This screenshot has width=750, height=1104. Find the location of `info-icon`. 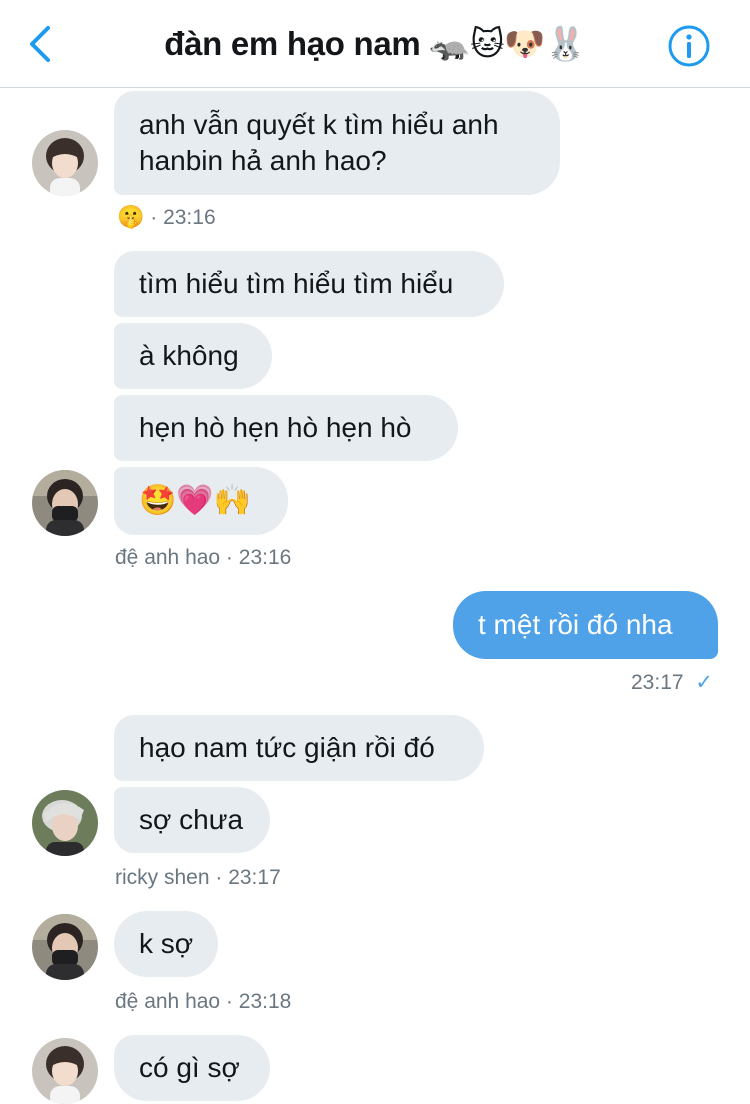

info-icon is located at coordinates (689, 46).